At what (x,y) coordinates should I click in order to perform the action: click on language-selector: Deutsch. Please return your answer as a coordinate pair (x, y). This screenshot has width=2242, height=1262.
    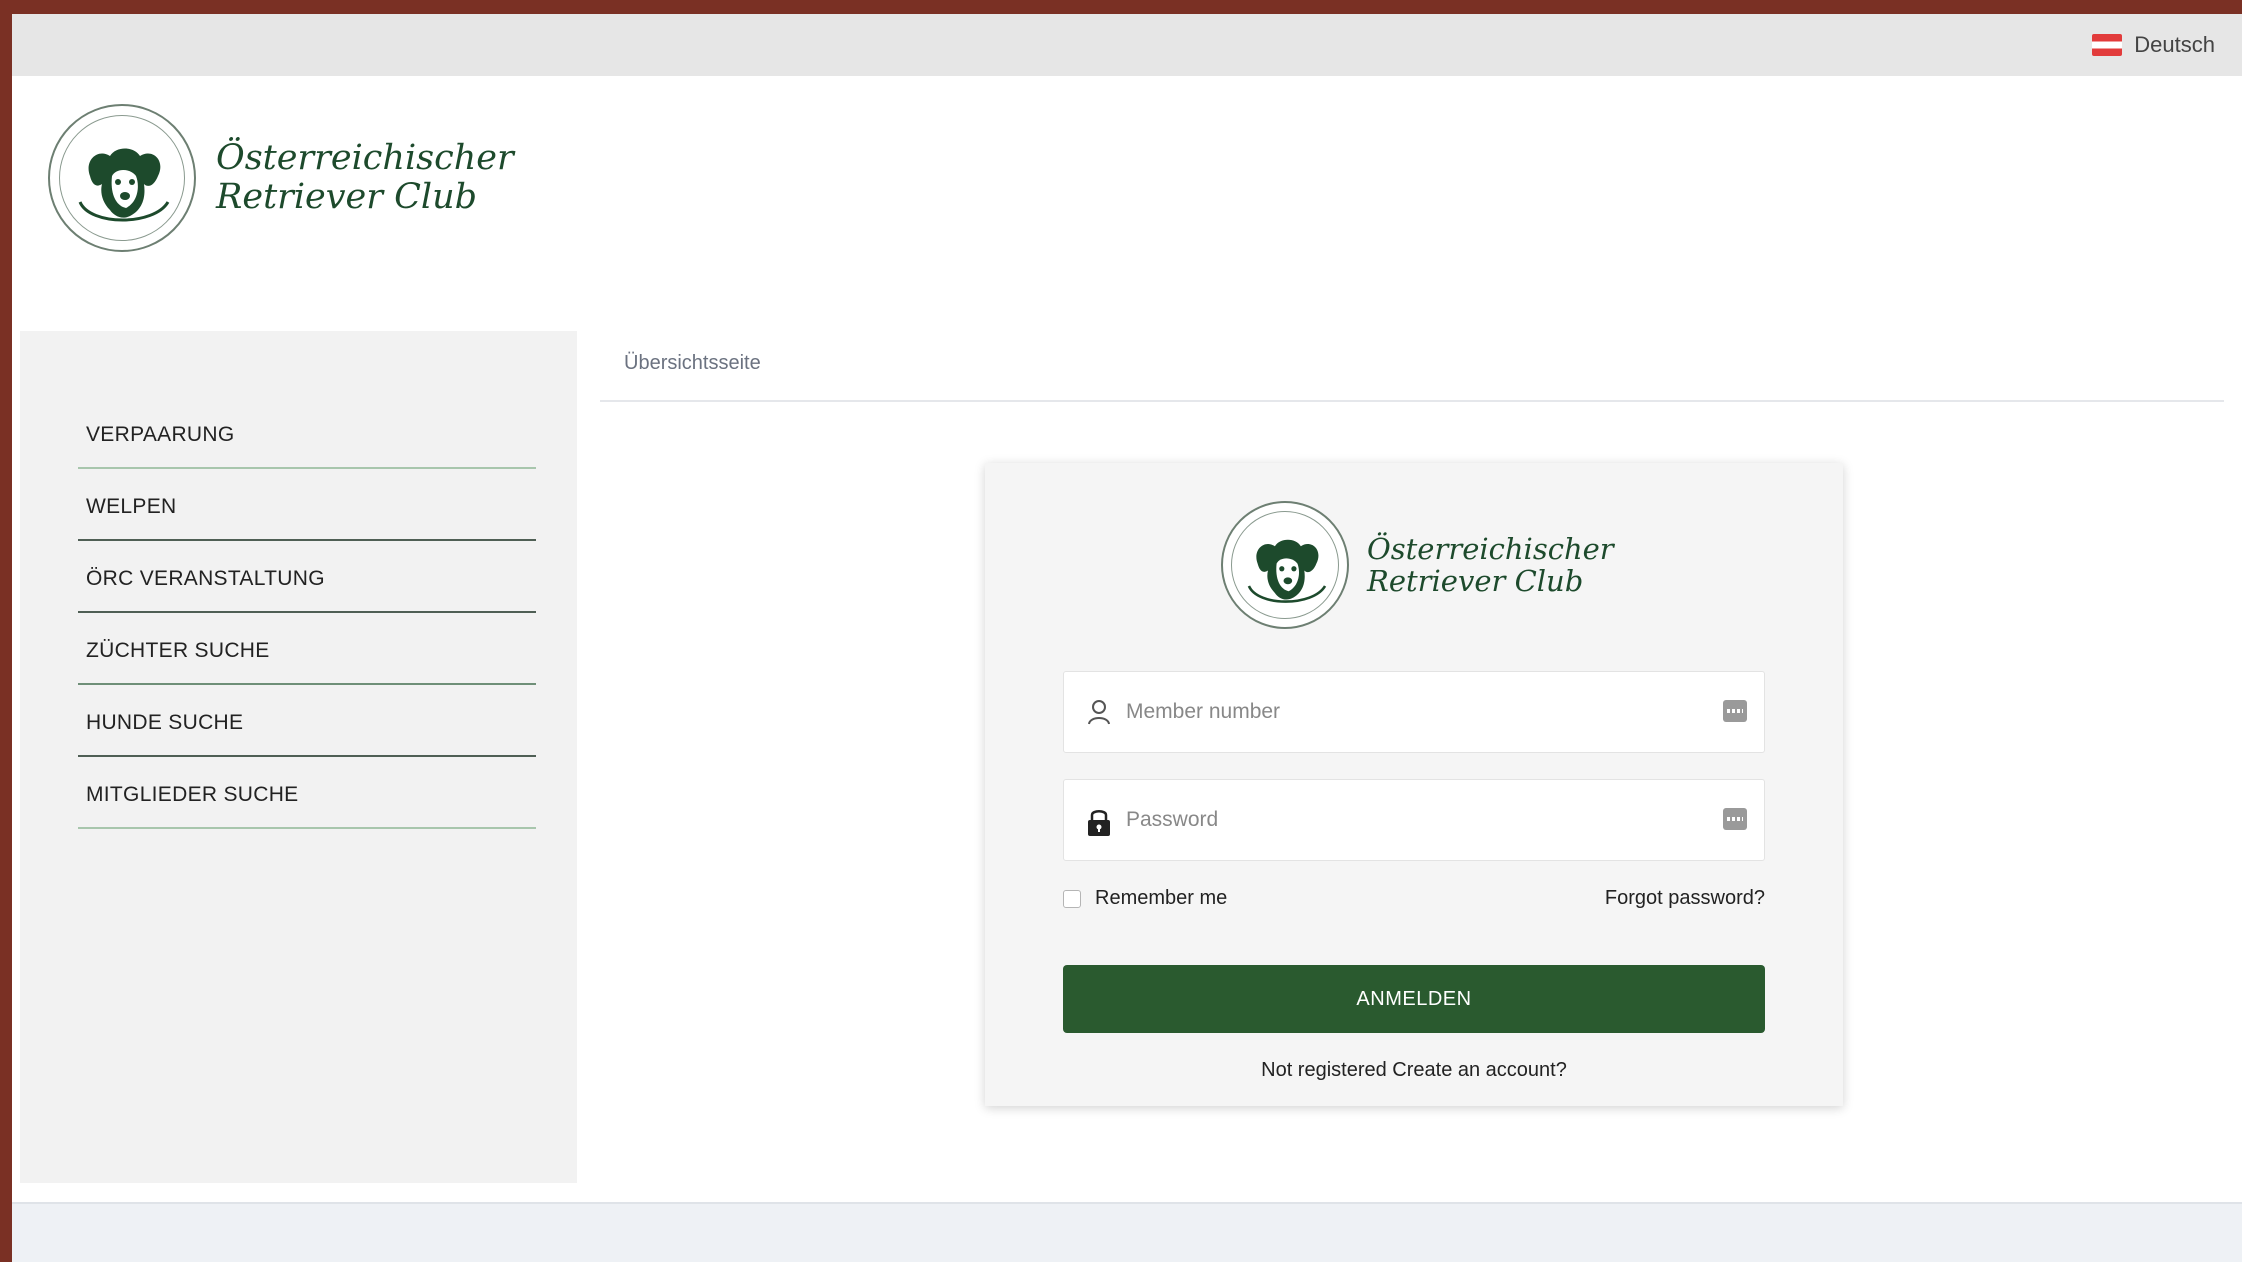
    Looking at the image, I should click on (2153, 45).